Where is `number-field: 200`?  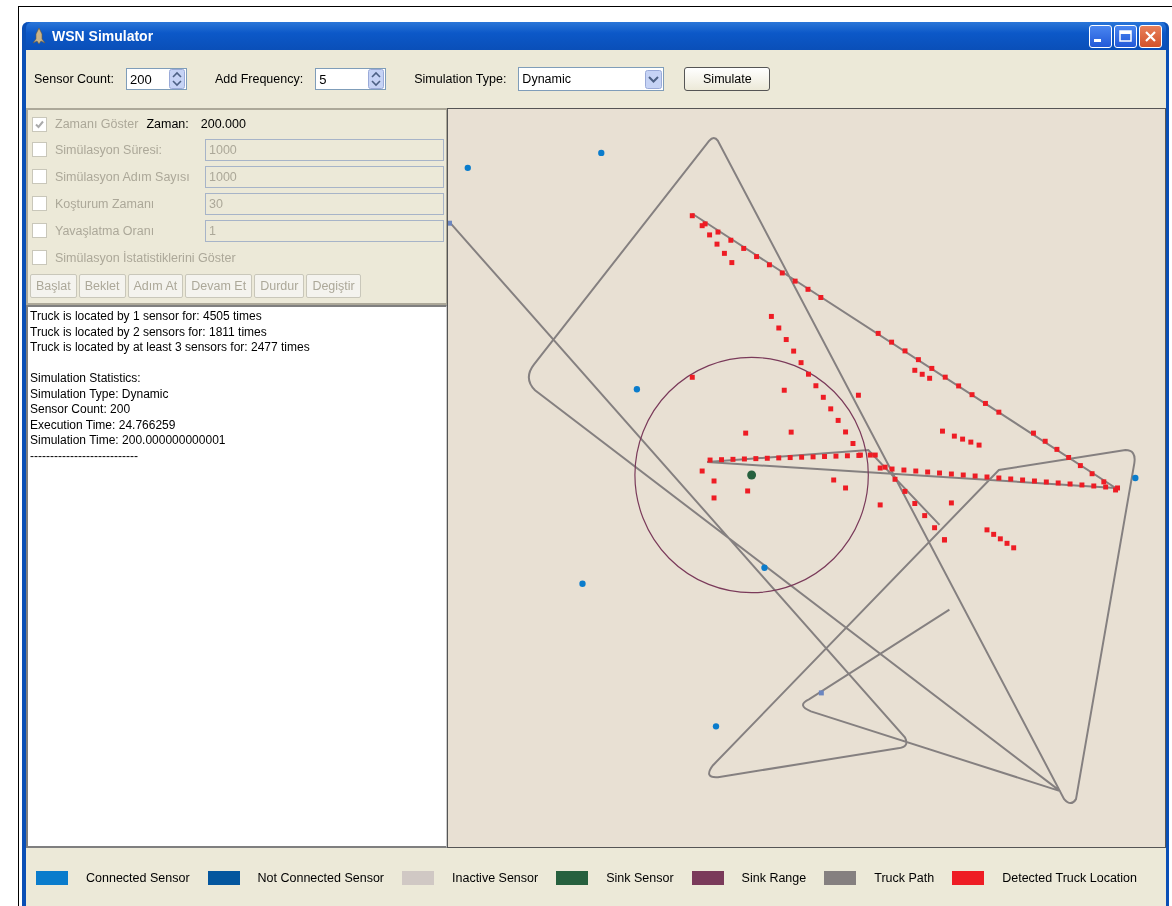
number-field: 200 is located at coordinates (156, 79).